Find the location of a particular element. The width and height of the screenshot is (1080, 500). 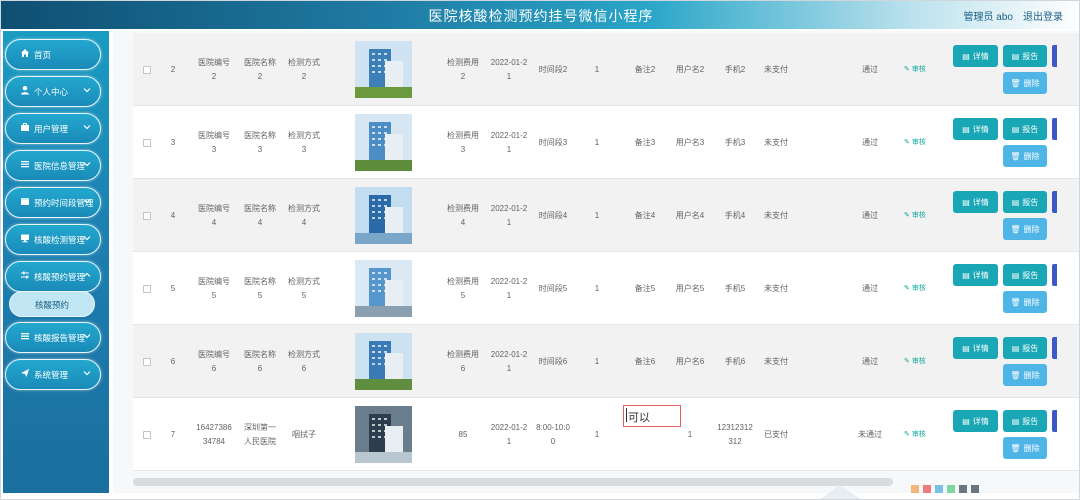

chevron-down-icon is located at coordinates (87, 201).